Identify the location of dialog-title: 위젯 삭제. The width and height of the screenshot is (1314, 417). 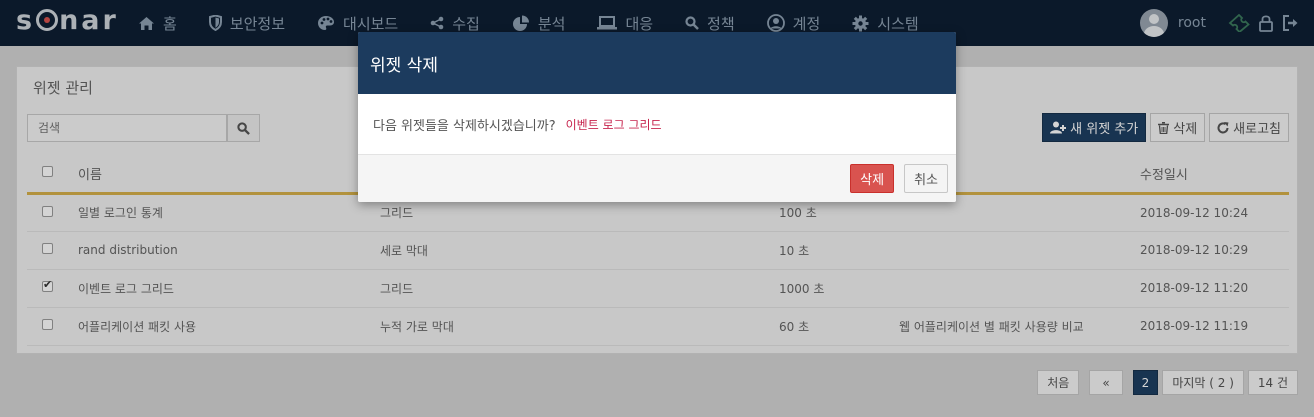
(657, 63).